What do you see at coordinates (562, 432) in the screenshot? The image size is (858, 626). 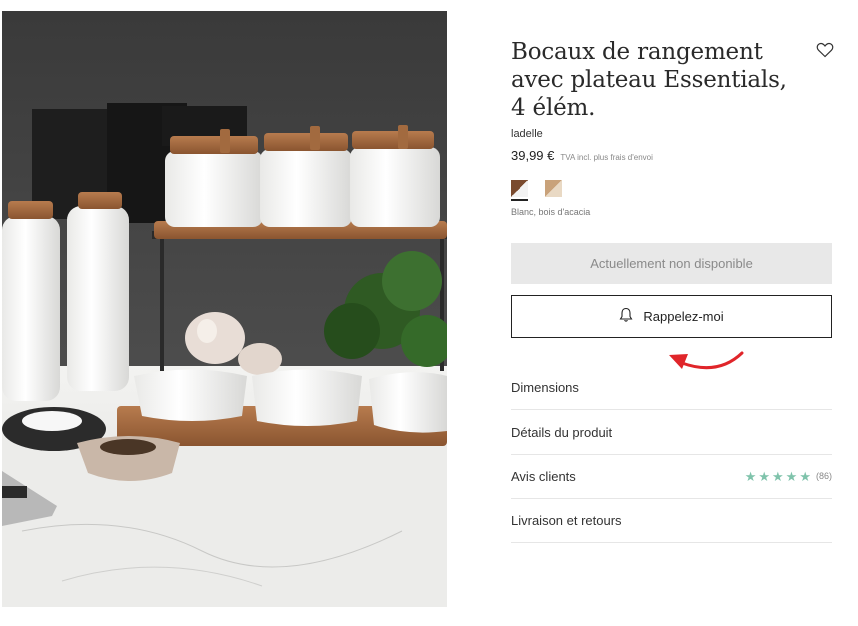 I see `accordion-label: Détails du produit` at bounding box center [562, 432].